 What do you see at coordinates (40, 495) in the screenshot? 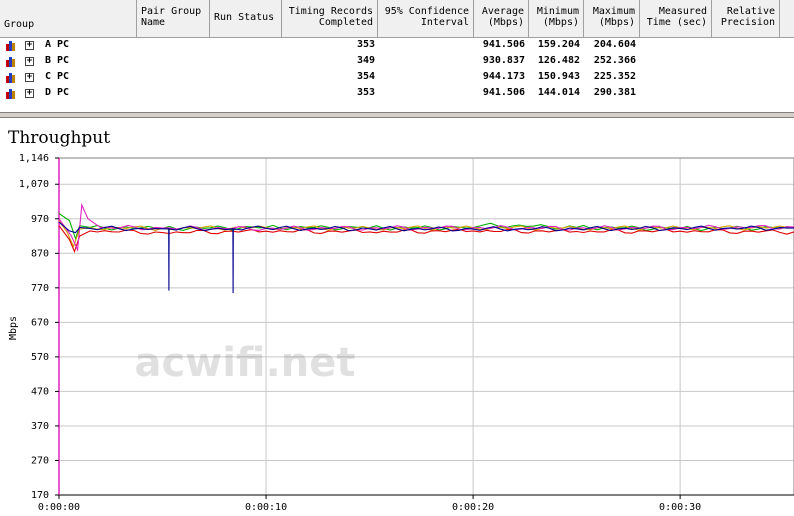
I see `y-tick-label: 170` at bounding box center [40, 495].